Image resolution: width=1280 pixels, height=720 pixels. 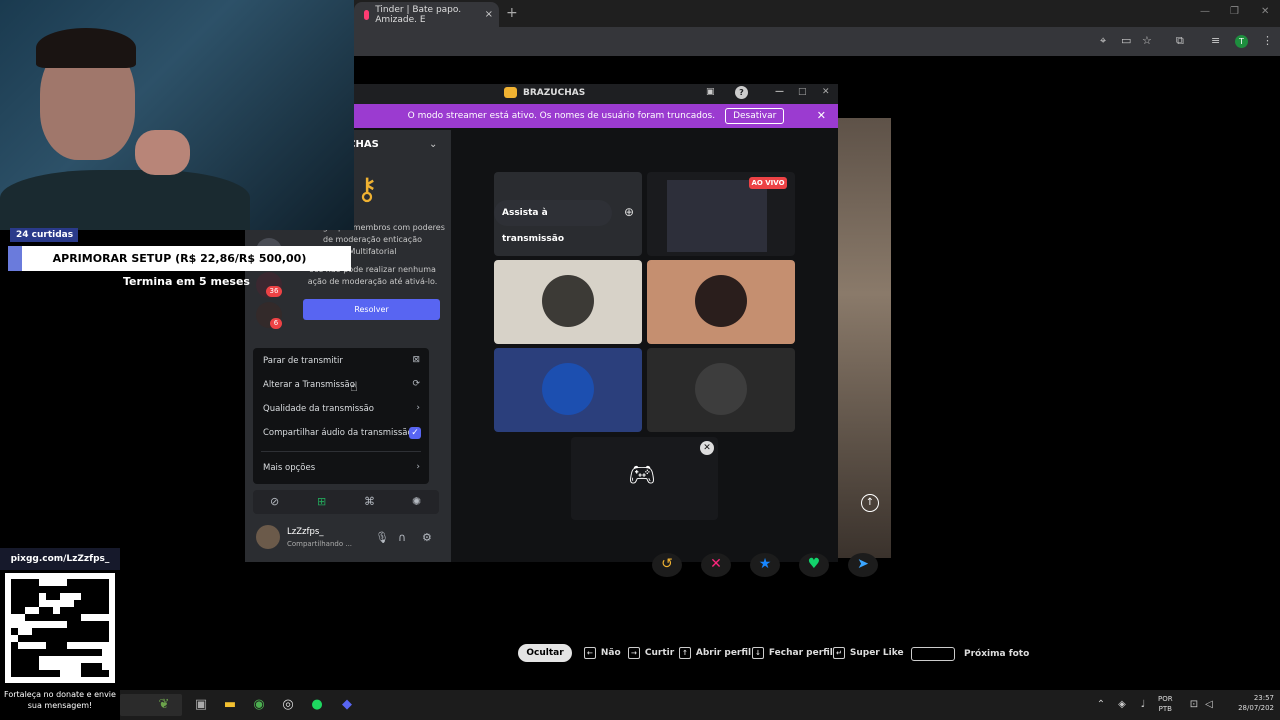 What do you see at coordinates (309, 385) in the screenshot?
I see `change-stream-item: Alterar a Transmissão` at bounding box center [309, 385].